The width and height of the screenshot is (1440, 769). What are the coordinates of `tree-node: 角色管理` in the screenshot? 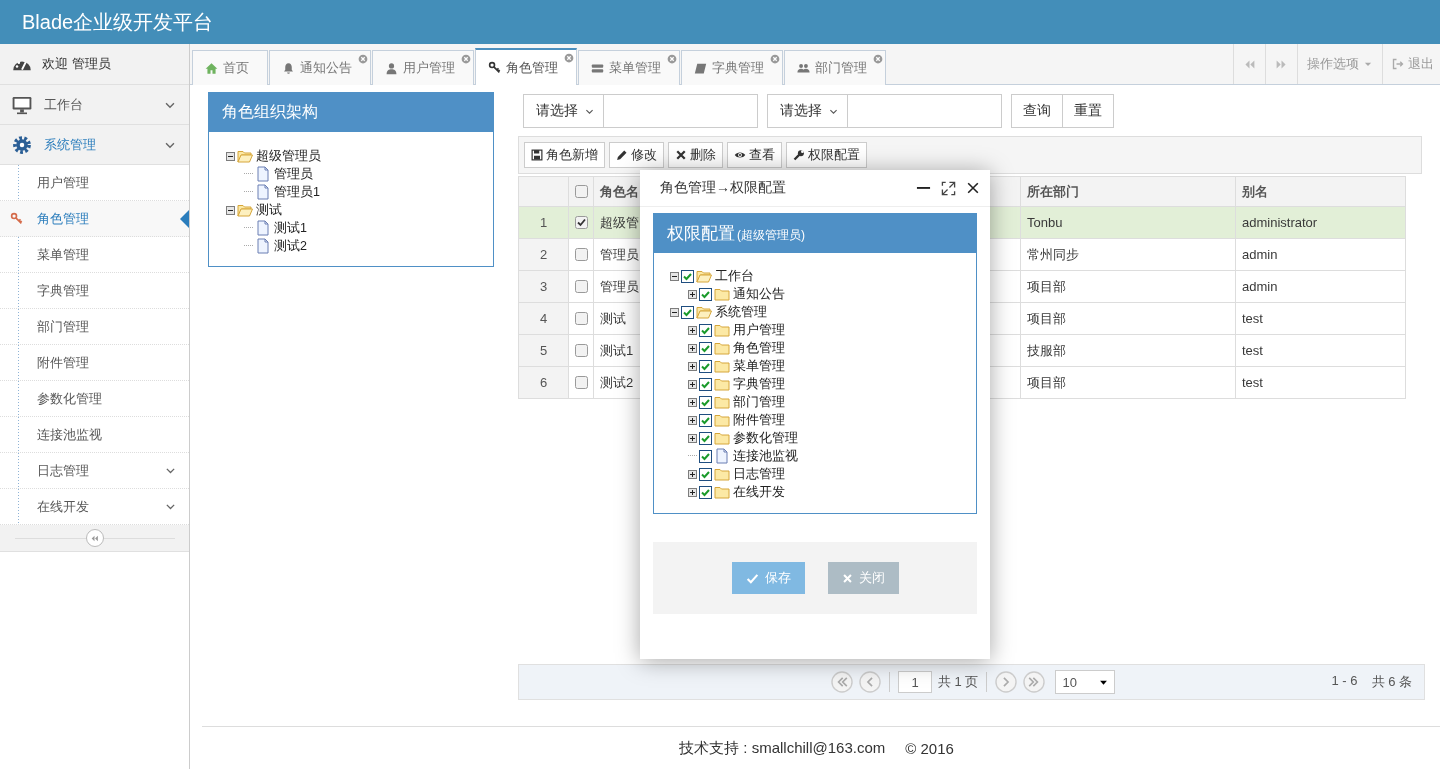 It's located at (758, 348).